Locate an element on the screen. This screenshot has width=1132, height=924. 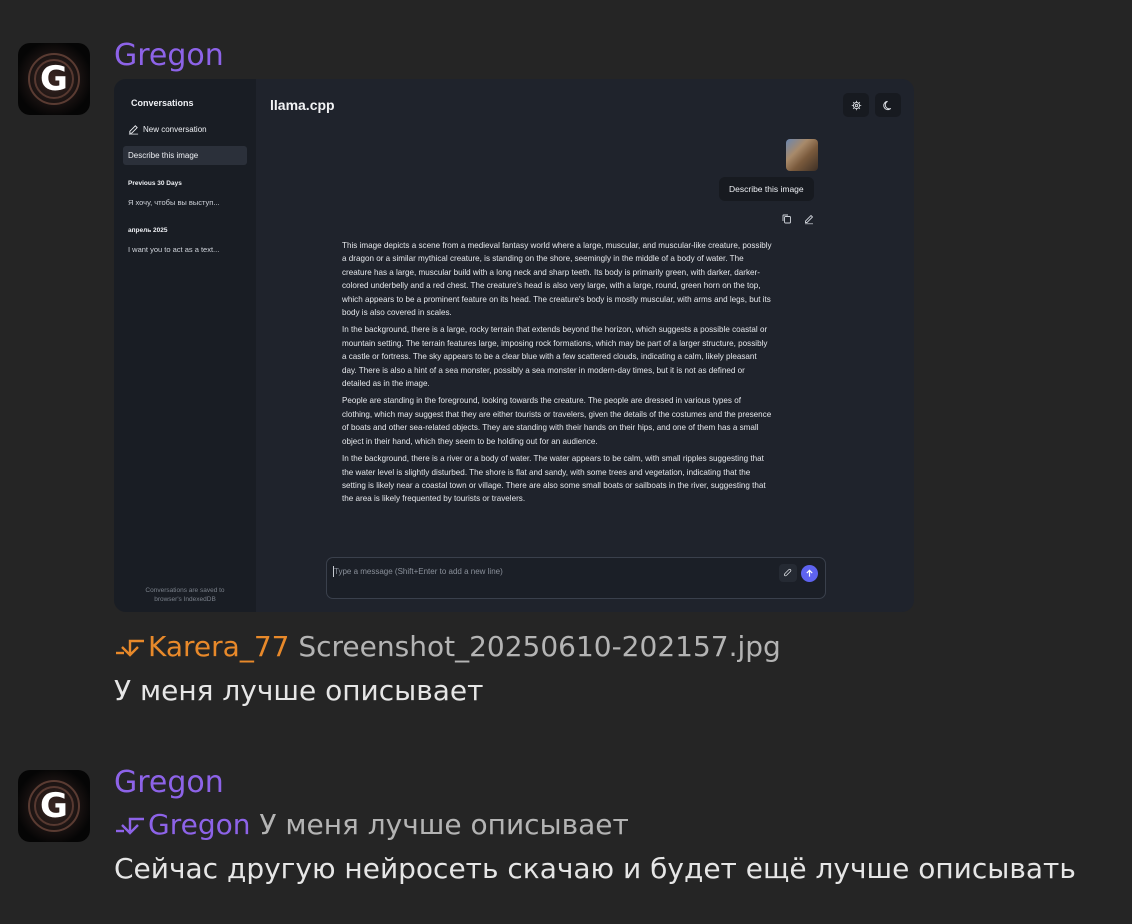
new-conversation-label: New conversation is located at coordinates (175, 129).